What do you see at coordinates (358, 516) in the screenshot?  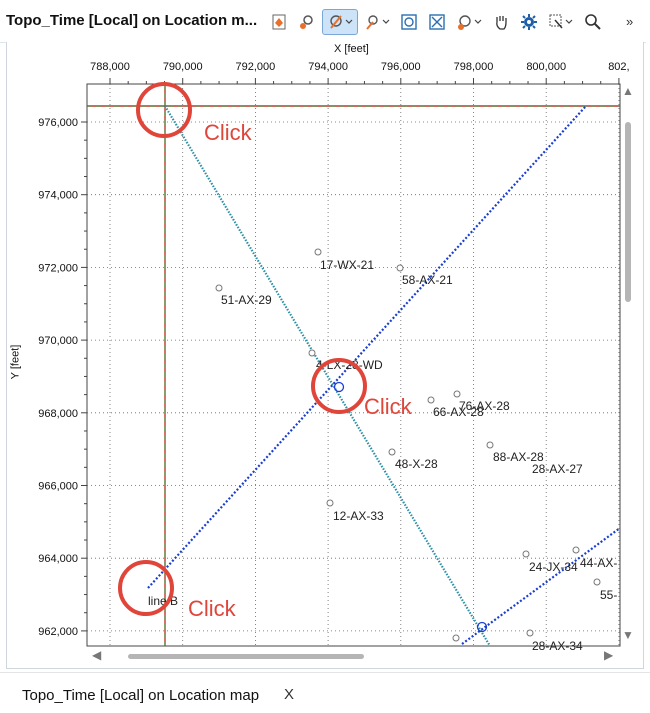 I see `well-label: 12-AX-33` at bounding box center [358, 516].